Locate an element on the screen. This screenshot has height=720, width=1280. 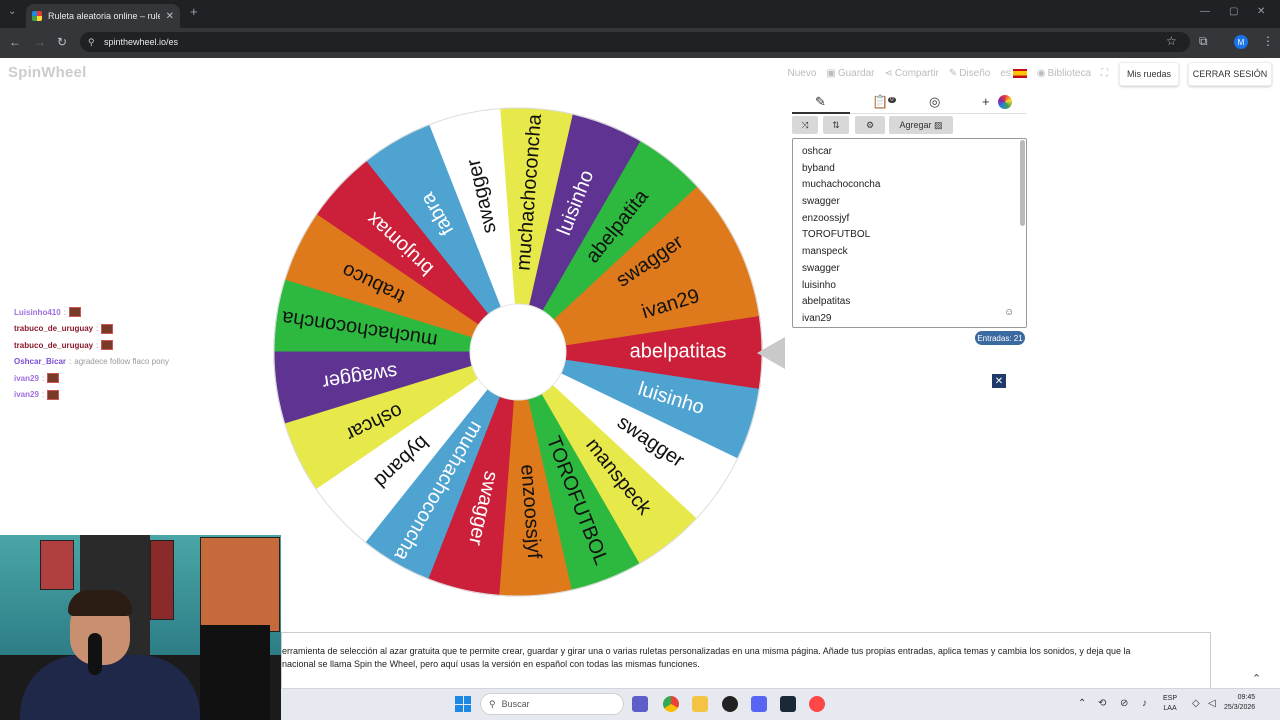
browser-tab: Ruleta aleatoria online – ruleta ✕ is located at coordinates (103, 16).